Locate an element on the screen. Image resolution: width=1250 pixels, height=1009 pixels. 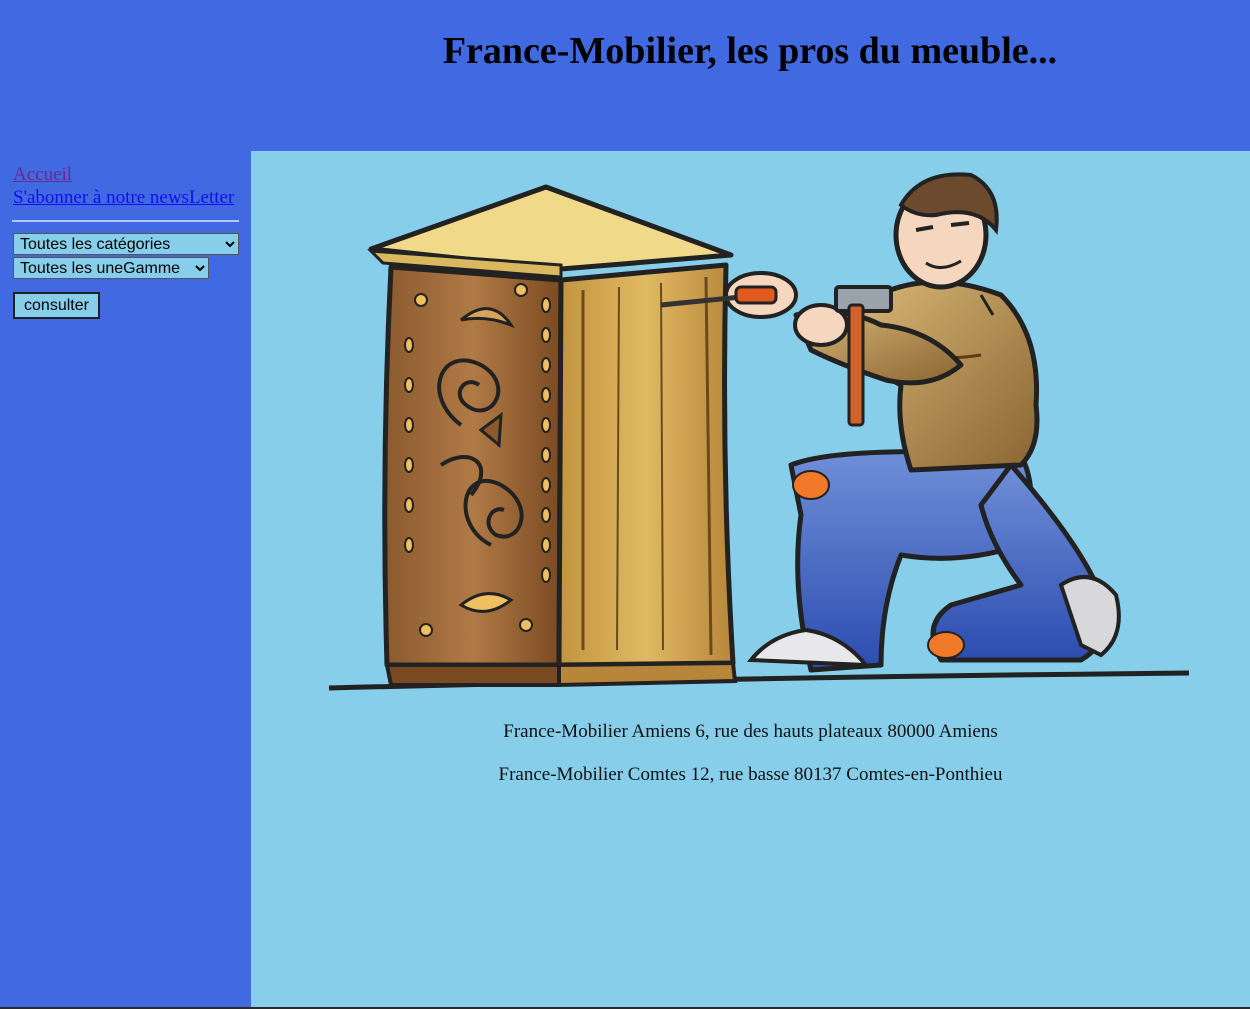
nav-link-accueil: Accueil is located at coordinates (42, 175).